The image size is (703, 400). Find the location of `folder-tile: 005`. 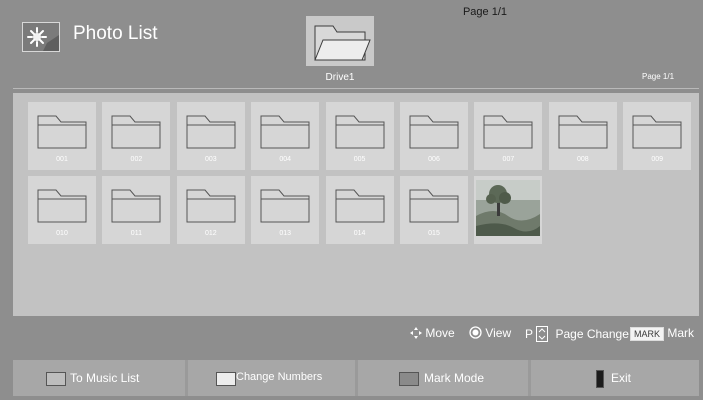

folder-tile: 005 is located at coordinates (359, 136).